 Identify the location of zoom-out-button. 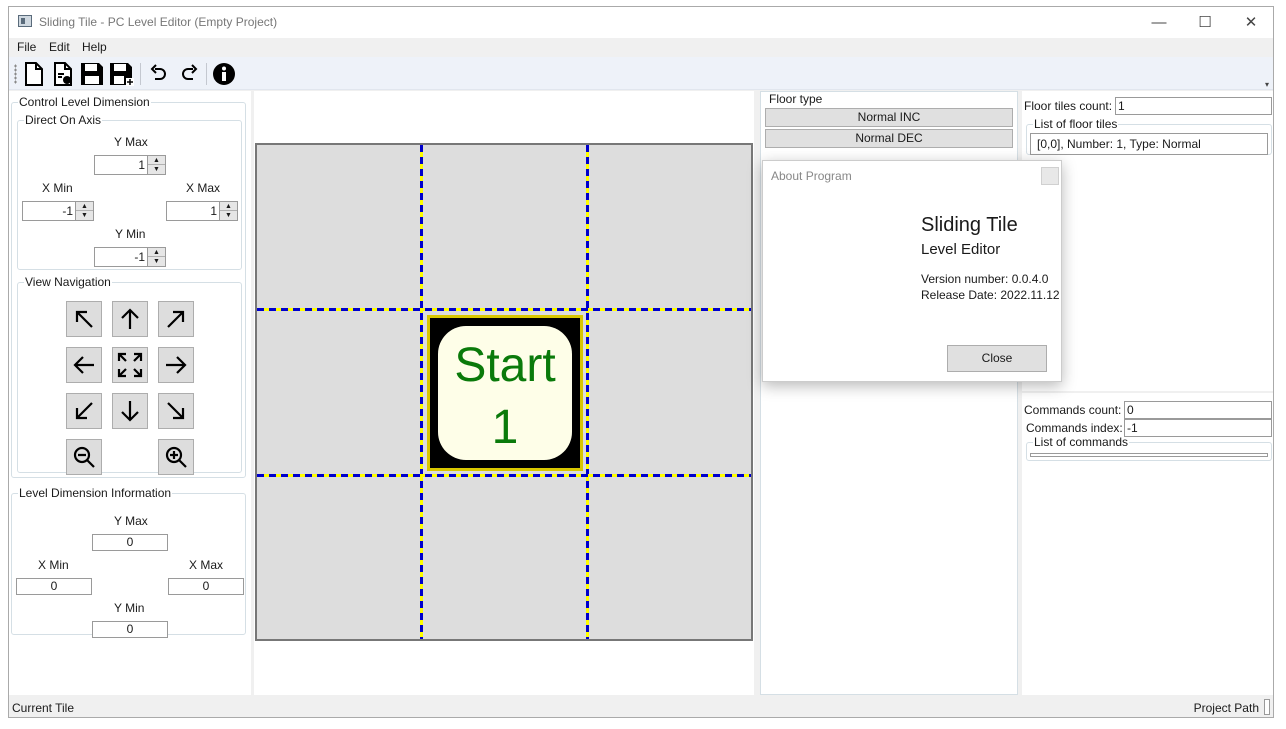
(84, 457).